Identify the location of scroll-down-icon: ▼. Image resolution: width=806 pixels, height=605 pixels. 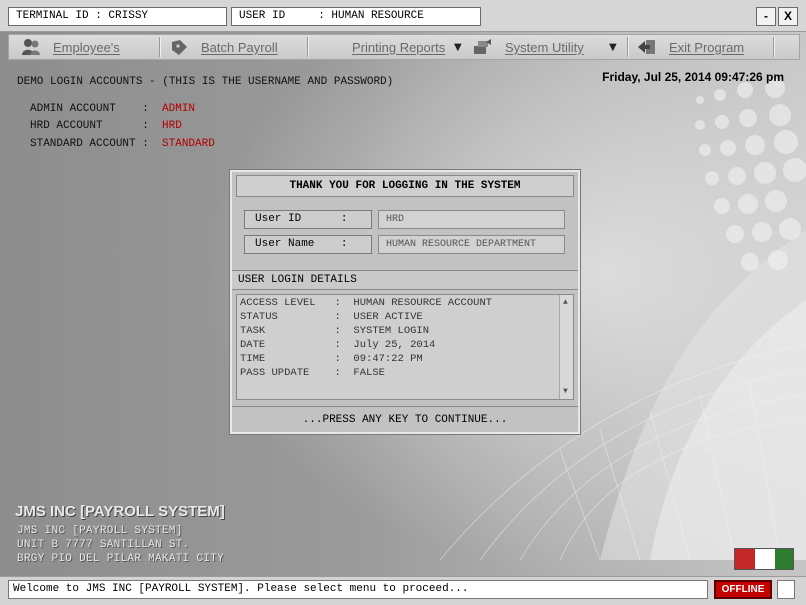
(565, 391).